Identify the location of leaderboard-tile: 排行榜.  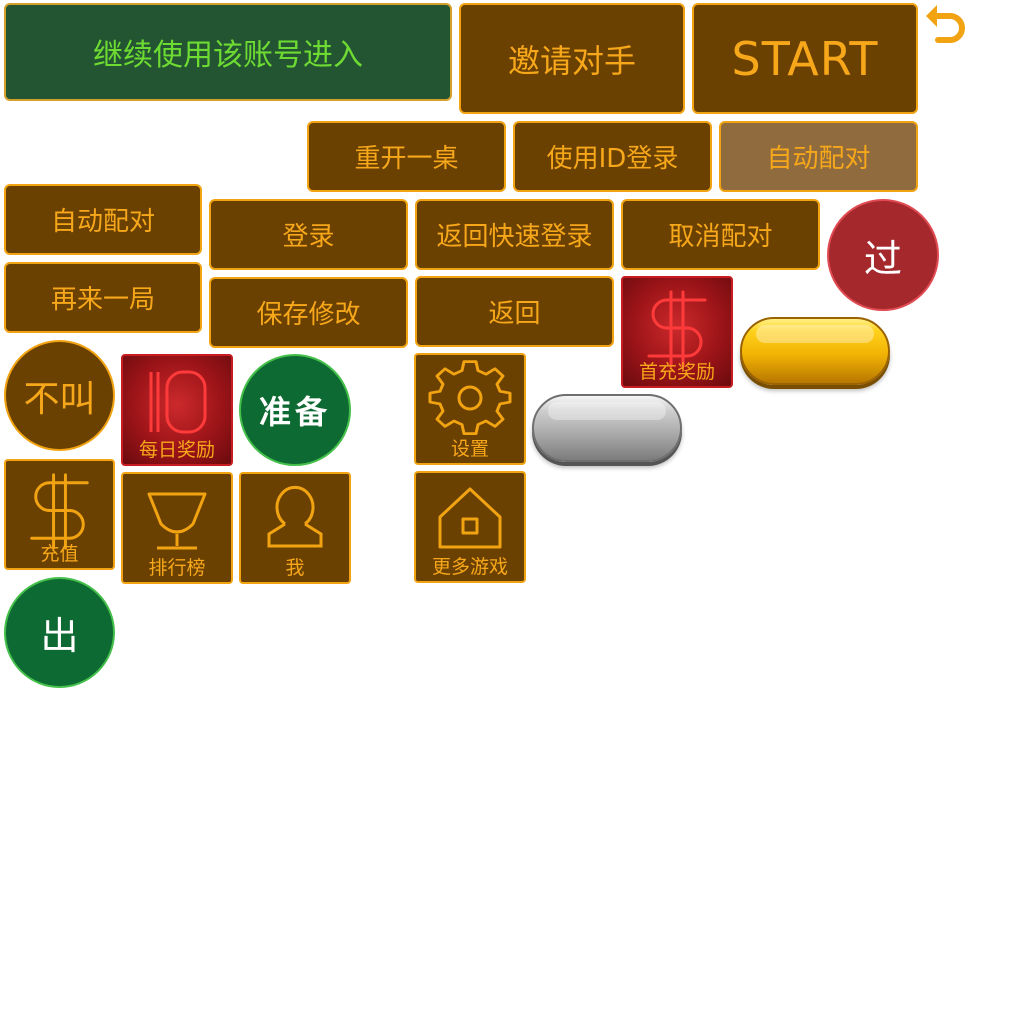
(177, 528).